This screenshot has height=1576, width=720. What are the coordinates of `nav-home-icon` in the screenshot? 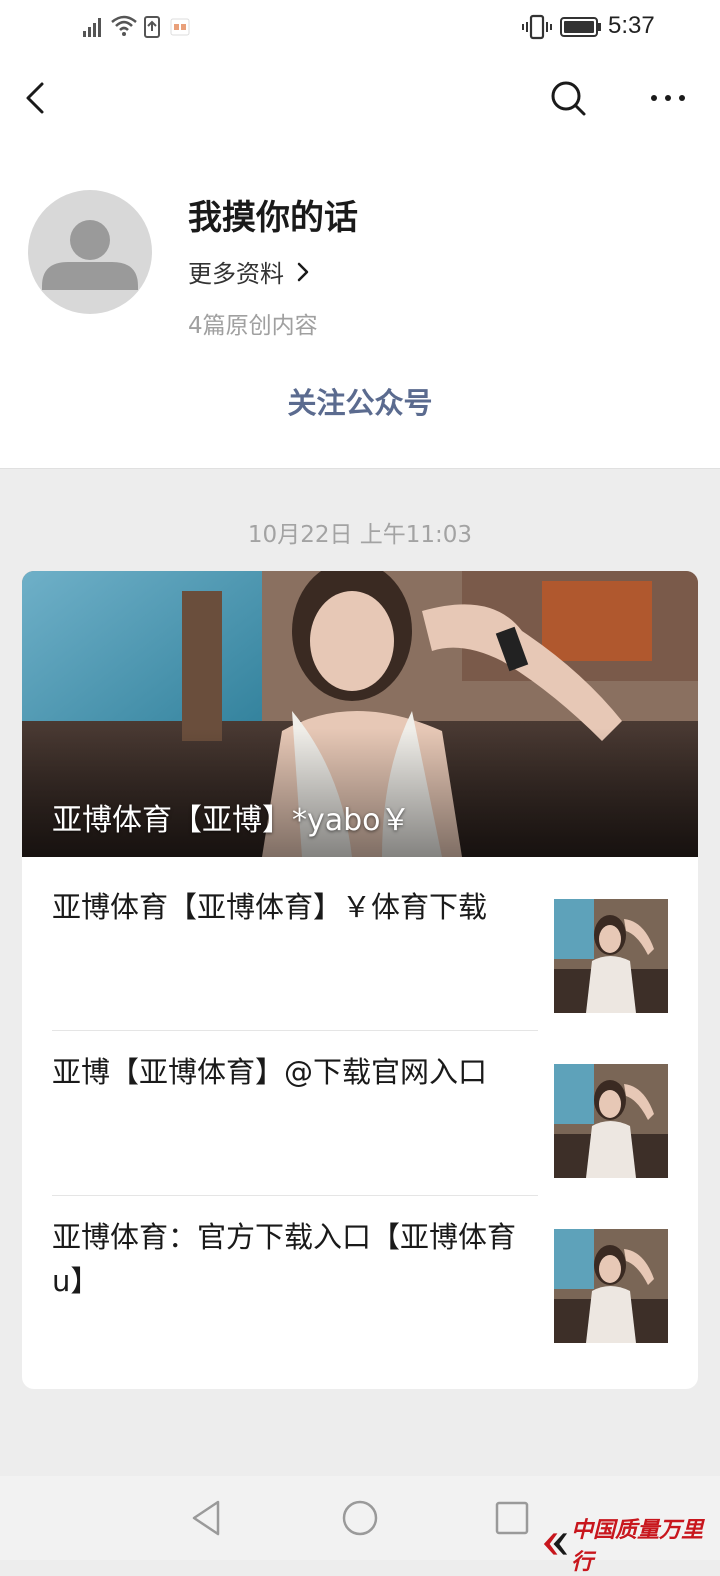 It's located at (360, 1518).